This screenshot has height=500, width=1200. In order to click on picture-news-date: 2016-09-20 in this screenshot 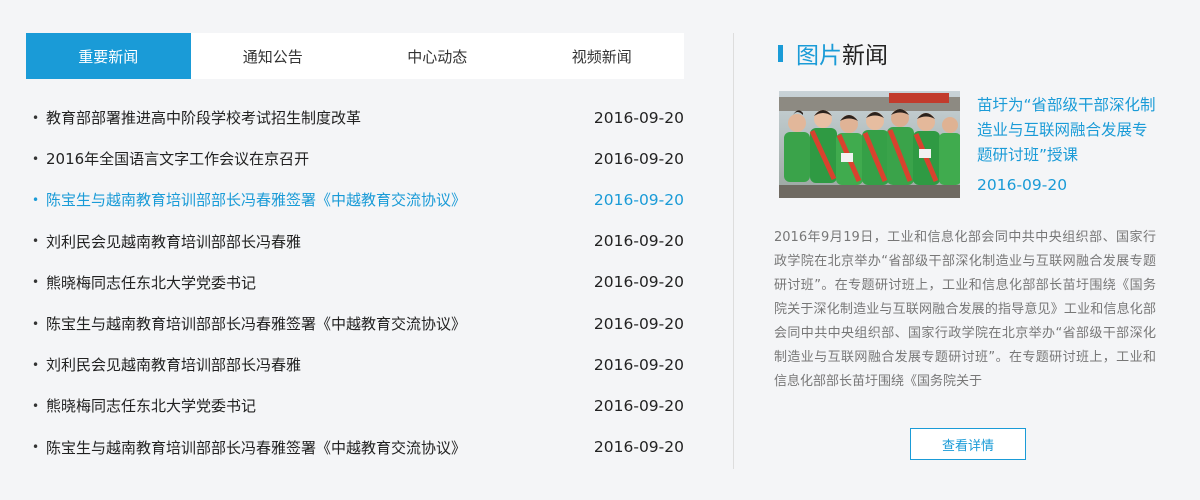, I will do `click(1022, 185)`.